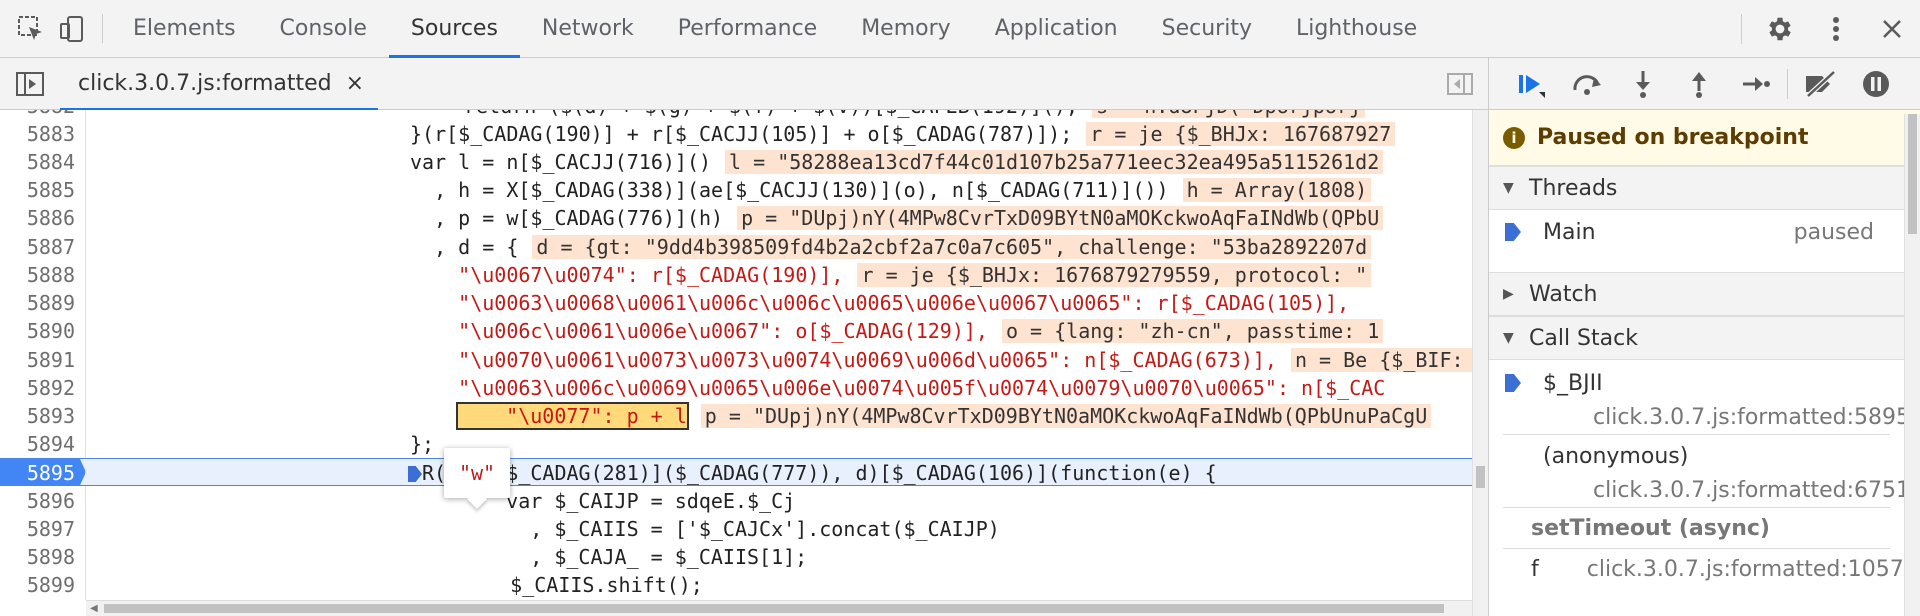 The width and height of the screenshot is (1920, 616). Describe the element at coordinates (43, 303) in the screenshot. I see `line-number: 5889` at that location.